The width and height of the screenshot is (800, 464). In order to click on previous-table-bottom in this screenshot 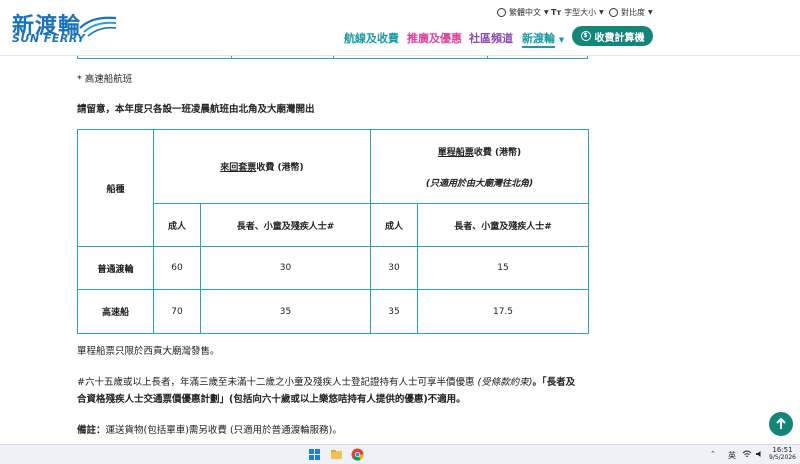, I will do `click(332, 57)`.